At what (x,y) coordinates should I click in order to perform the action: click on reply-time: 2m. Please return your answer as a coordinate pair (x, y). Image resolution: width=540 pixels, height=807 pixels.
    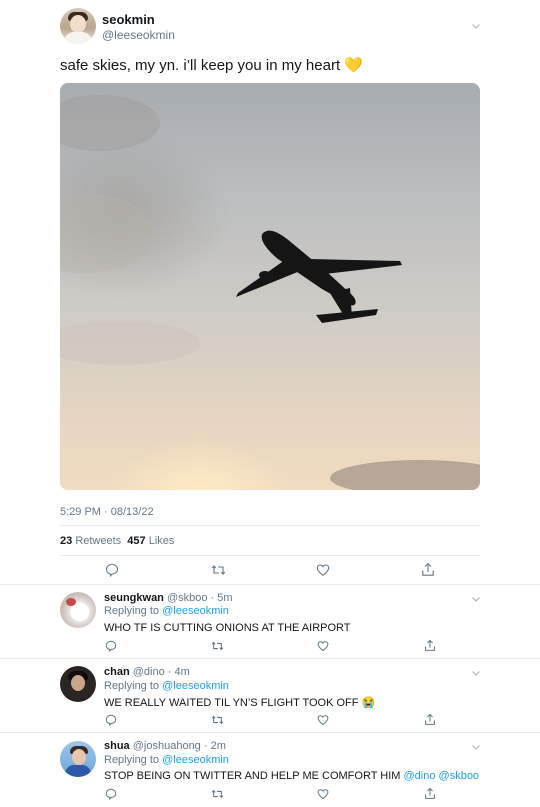
    Looking at the image, I should click on (218, 746).